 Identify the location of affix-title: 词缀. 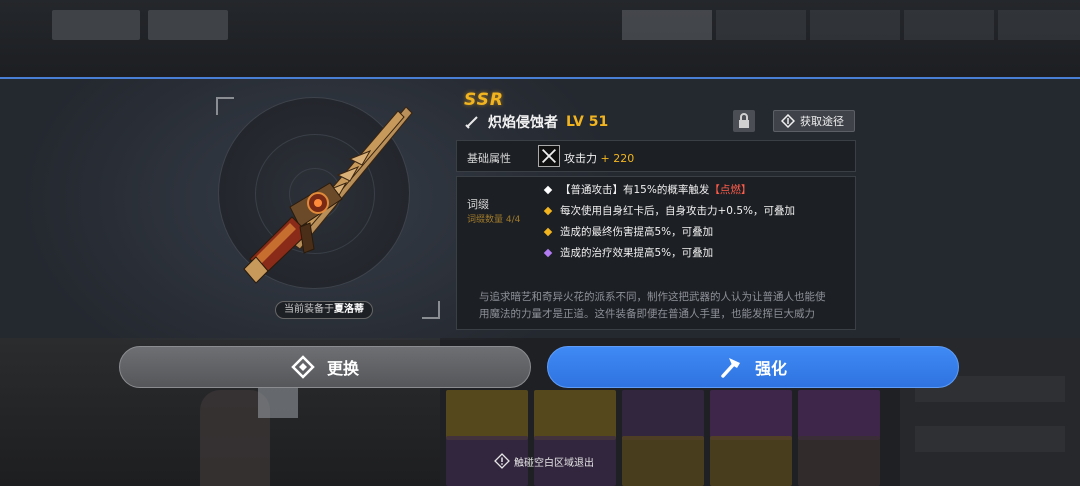
(478, 204).